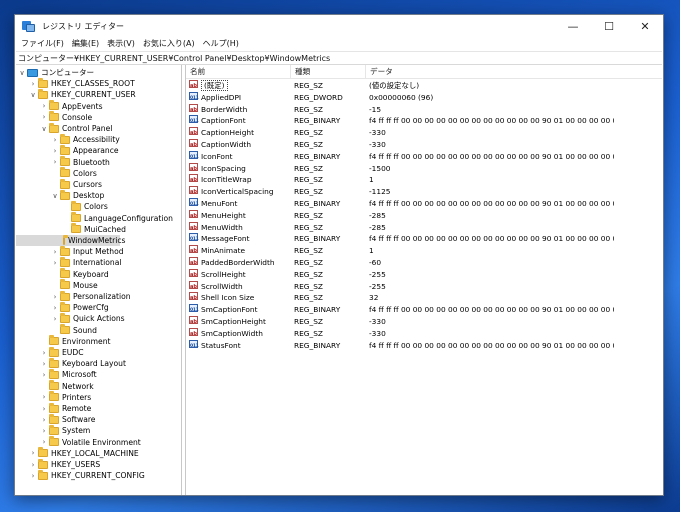  Describe the element at coordinates (71, 240) in the screenshot. I see `tree-item: WindowMetrics` at that location.